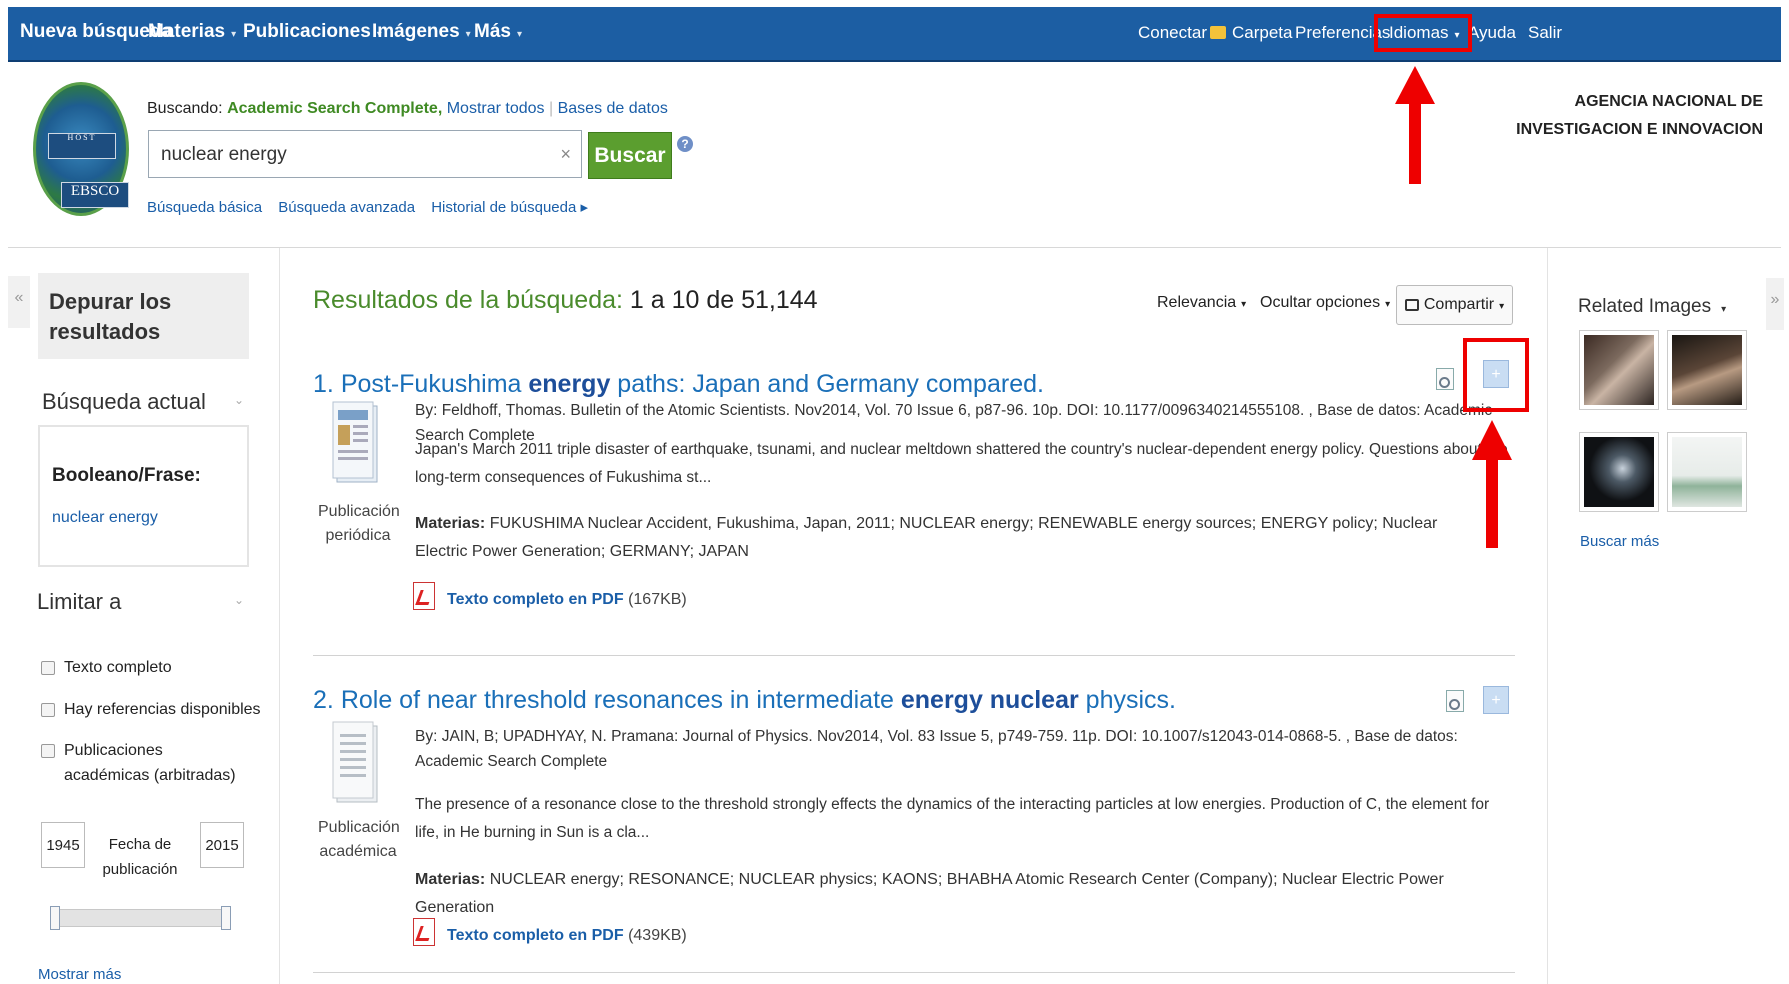  Describe the element at coordinates (55, 918) in the screenshot. I see `slider-handle-start` at that location.